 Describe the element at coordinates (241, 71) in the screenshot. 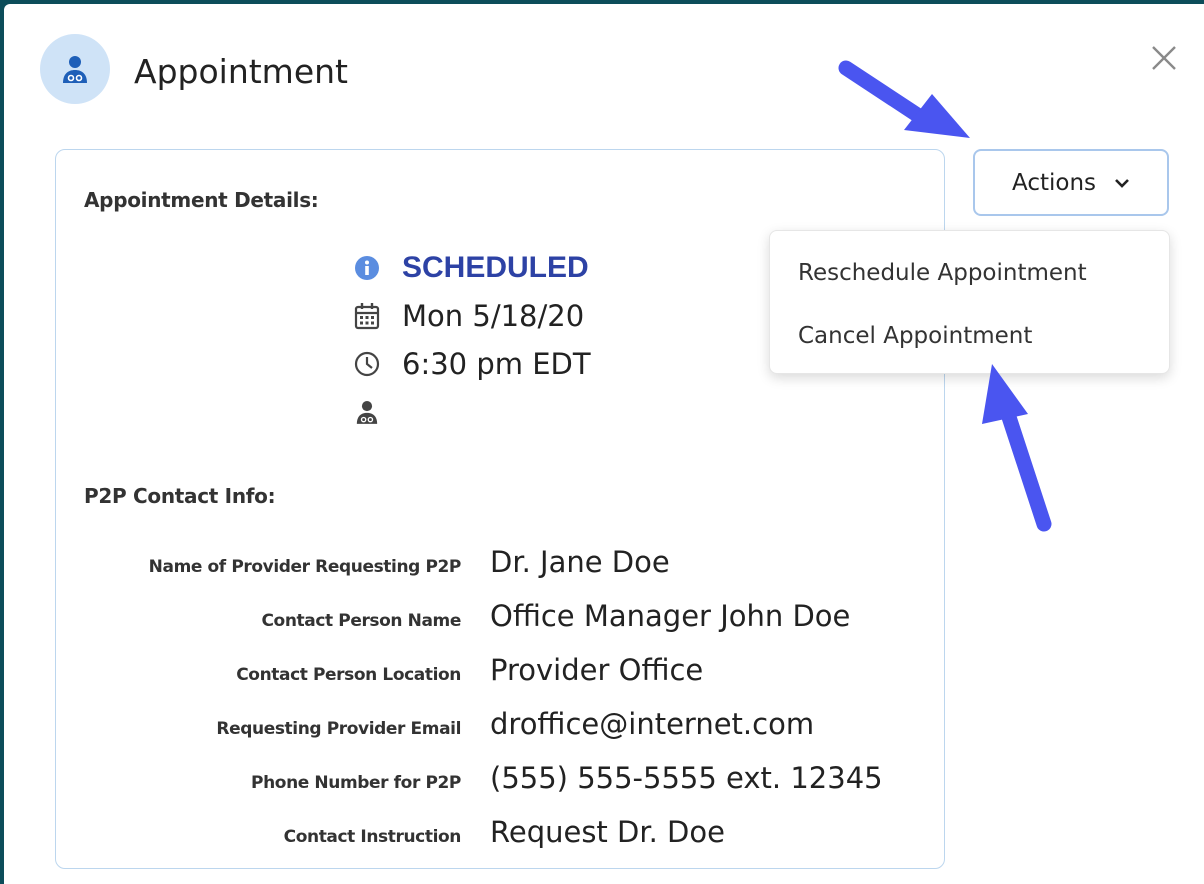

I see `modal-title: Appointment` at that location.